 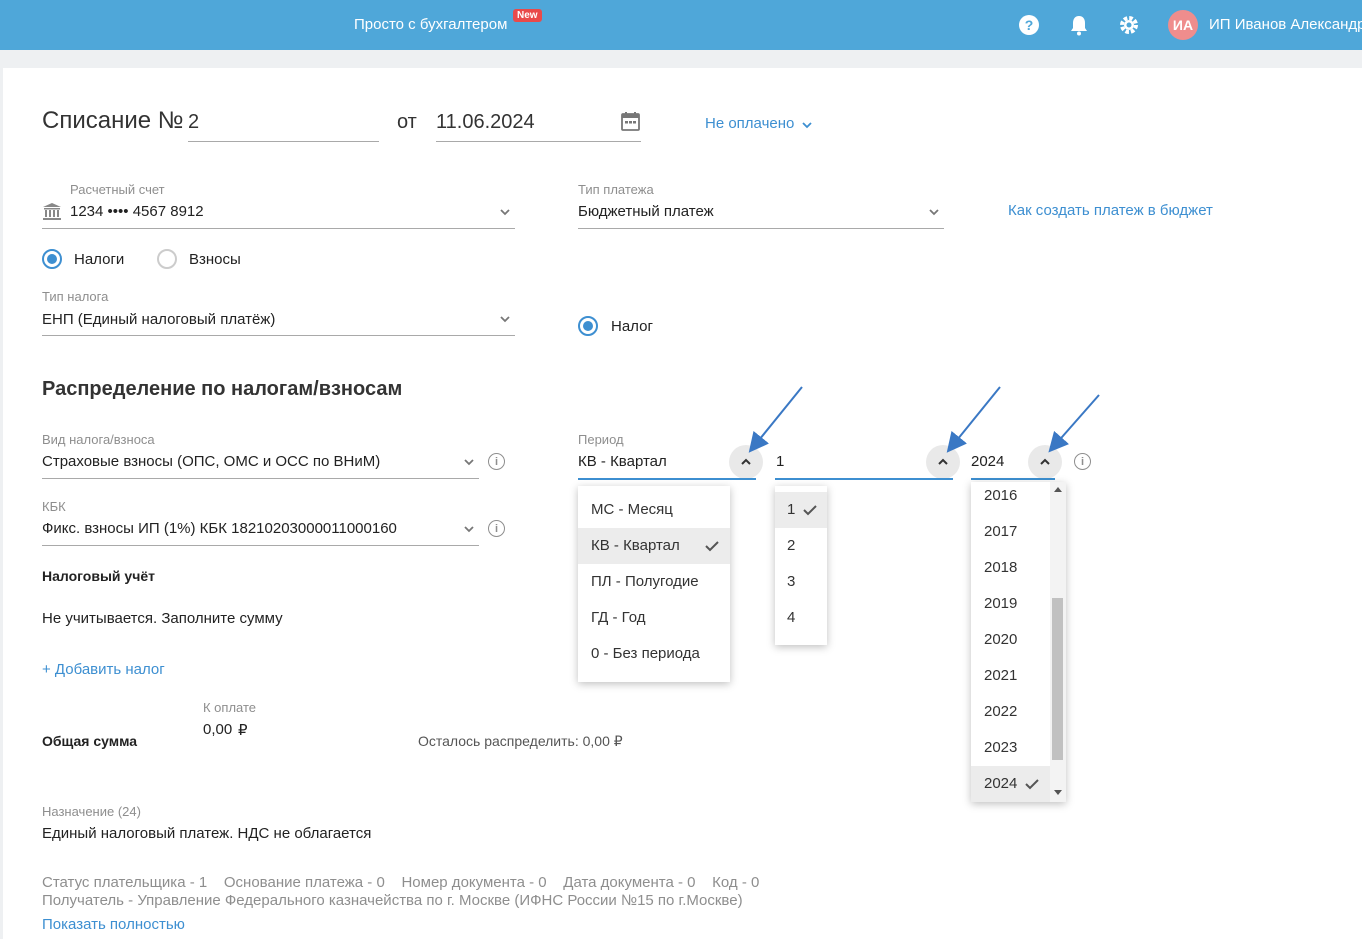 What do you see at coordinates (215, 259) in the screenshot?
I see `contributions-radio-label: Взносы` at bounding box center [215, 259].